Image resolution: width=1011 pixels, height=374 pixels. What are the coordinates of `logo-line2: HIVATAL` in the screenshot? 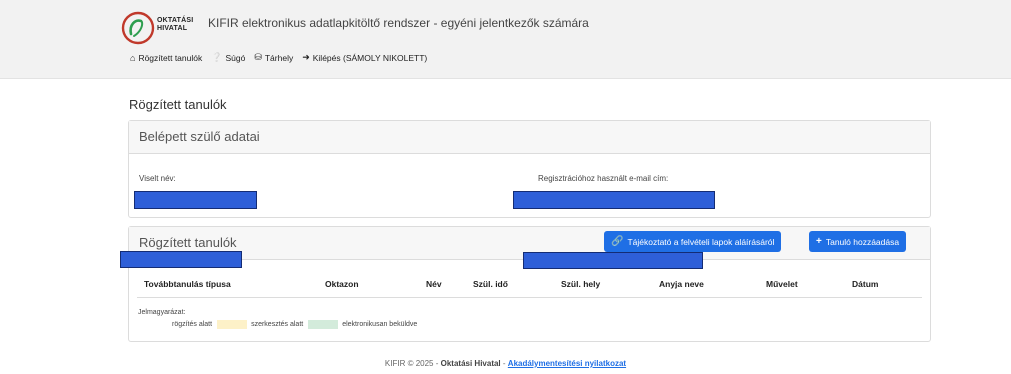 It's located at (172, 28).